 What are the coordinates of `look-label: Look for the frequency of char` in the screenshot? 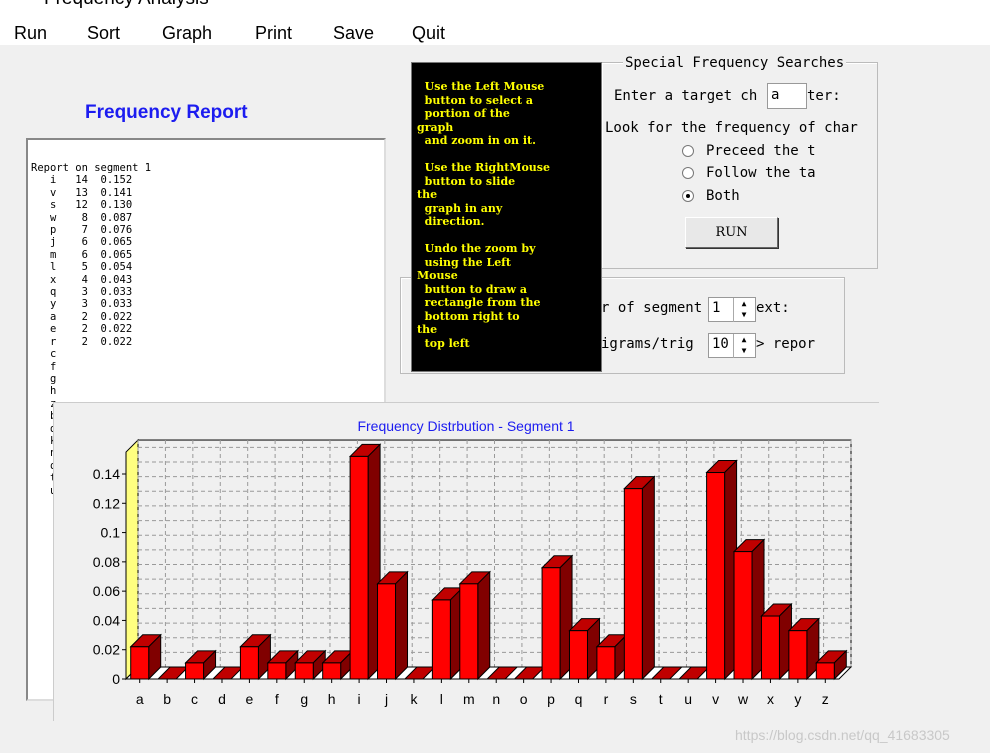 It's located at (731, 128).